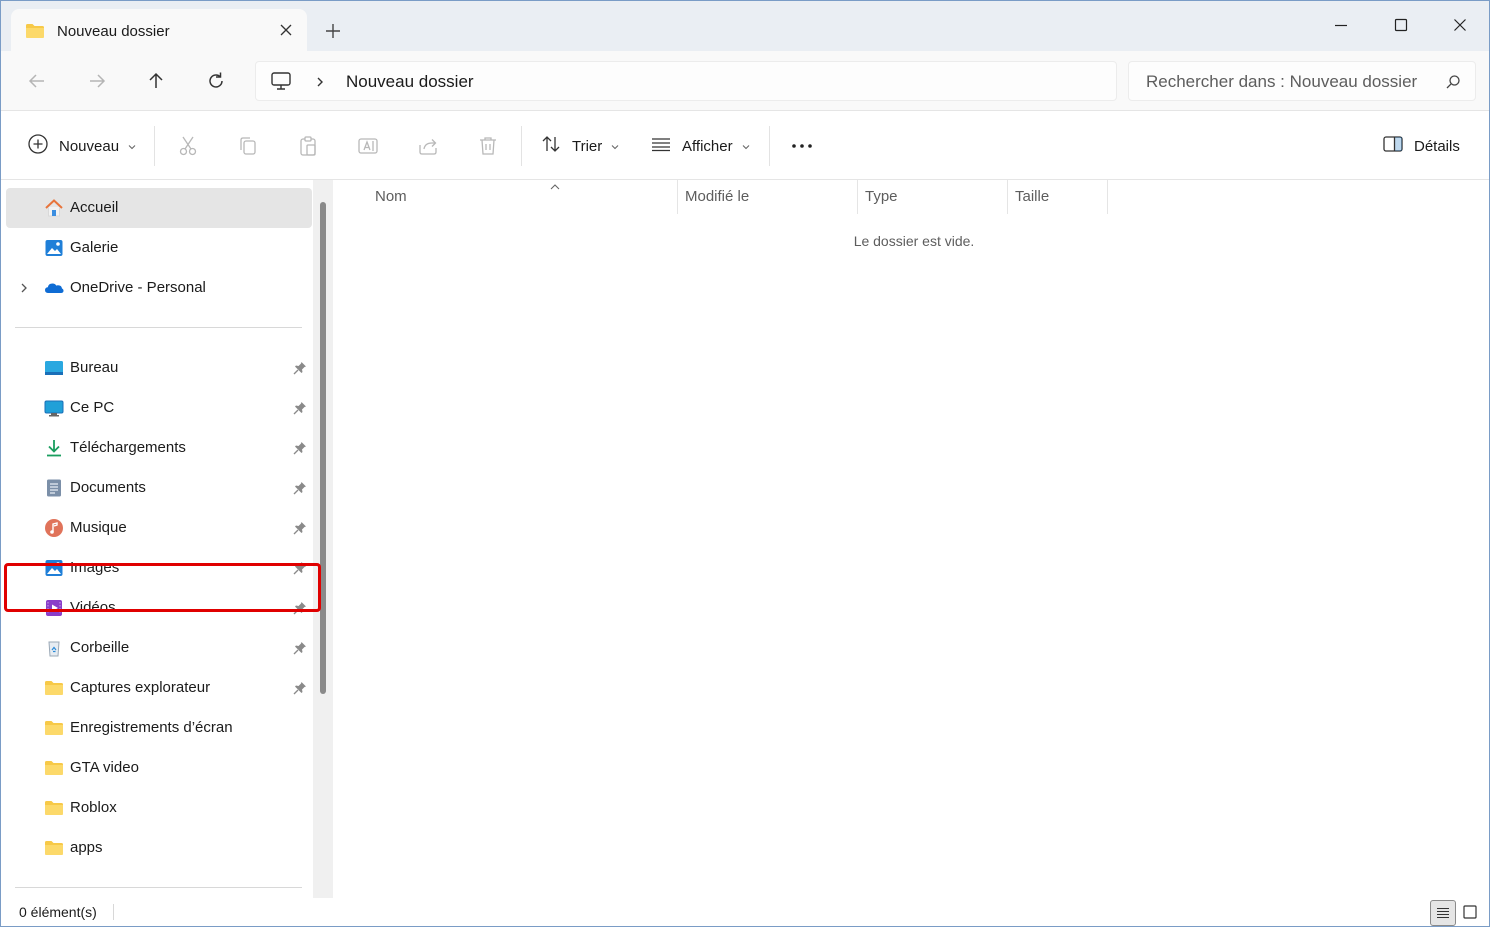 This screenshot has height=928, width=1490. I want to click on sidebar-item-label: Accueil, so click(94, 207).